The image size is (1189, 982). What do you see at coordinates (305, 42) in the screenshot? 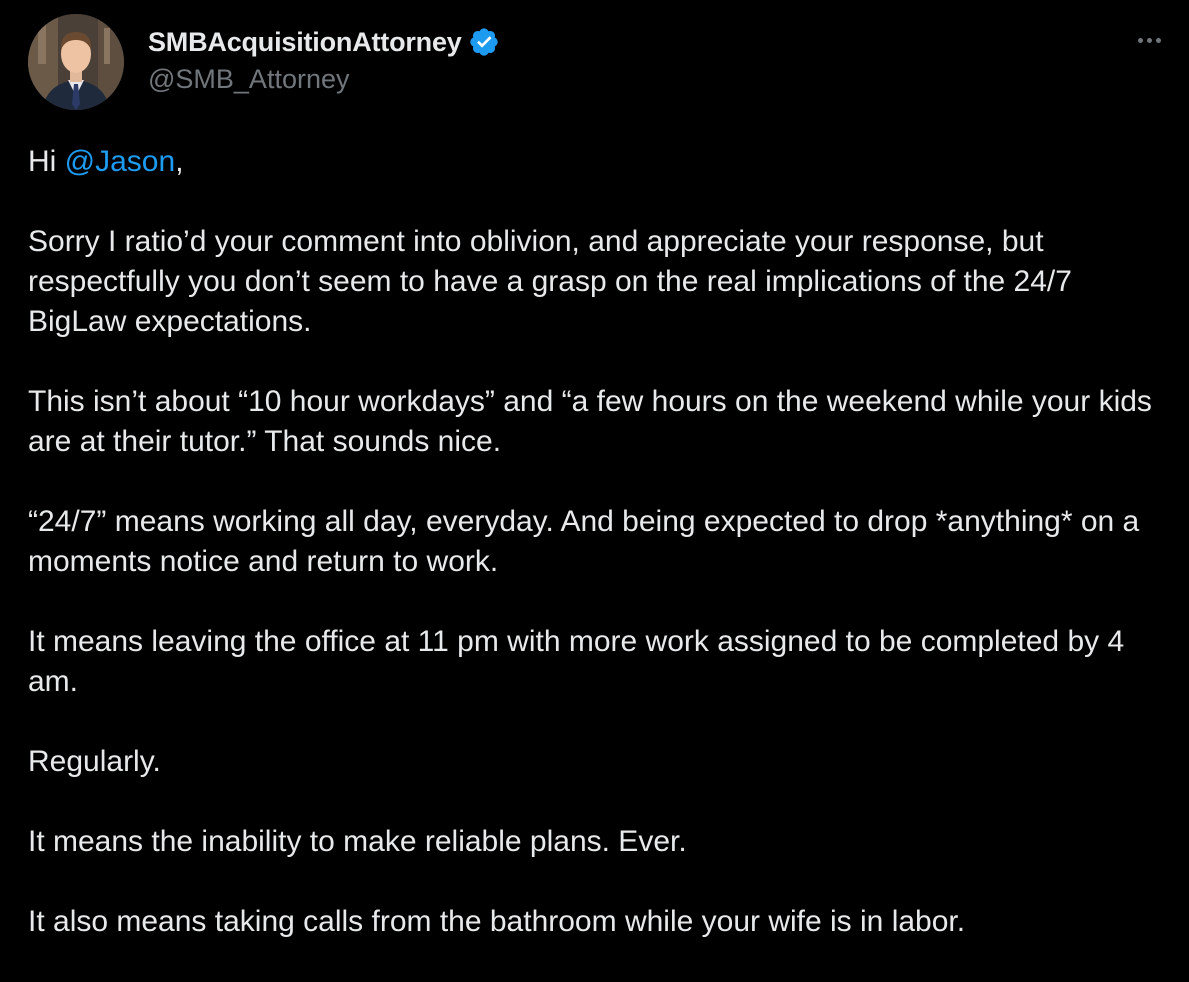
I see `author-display-name: SMBAcquisitionAttorney` at bounding box center [305, 42].